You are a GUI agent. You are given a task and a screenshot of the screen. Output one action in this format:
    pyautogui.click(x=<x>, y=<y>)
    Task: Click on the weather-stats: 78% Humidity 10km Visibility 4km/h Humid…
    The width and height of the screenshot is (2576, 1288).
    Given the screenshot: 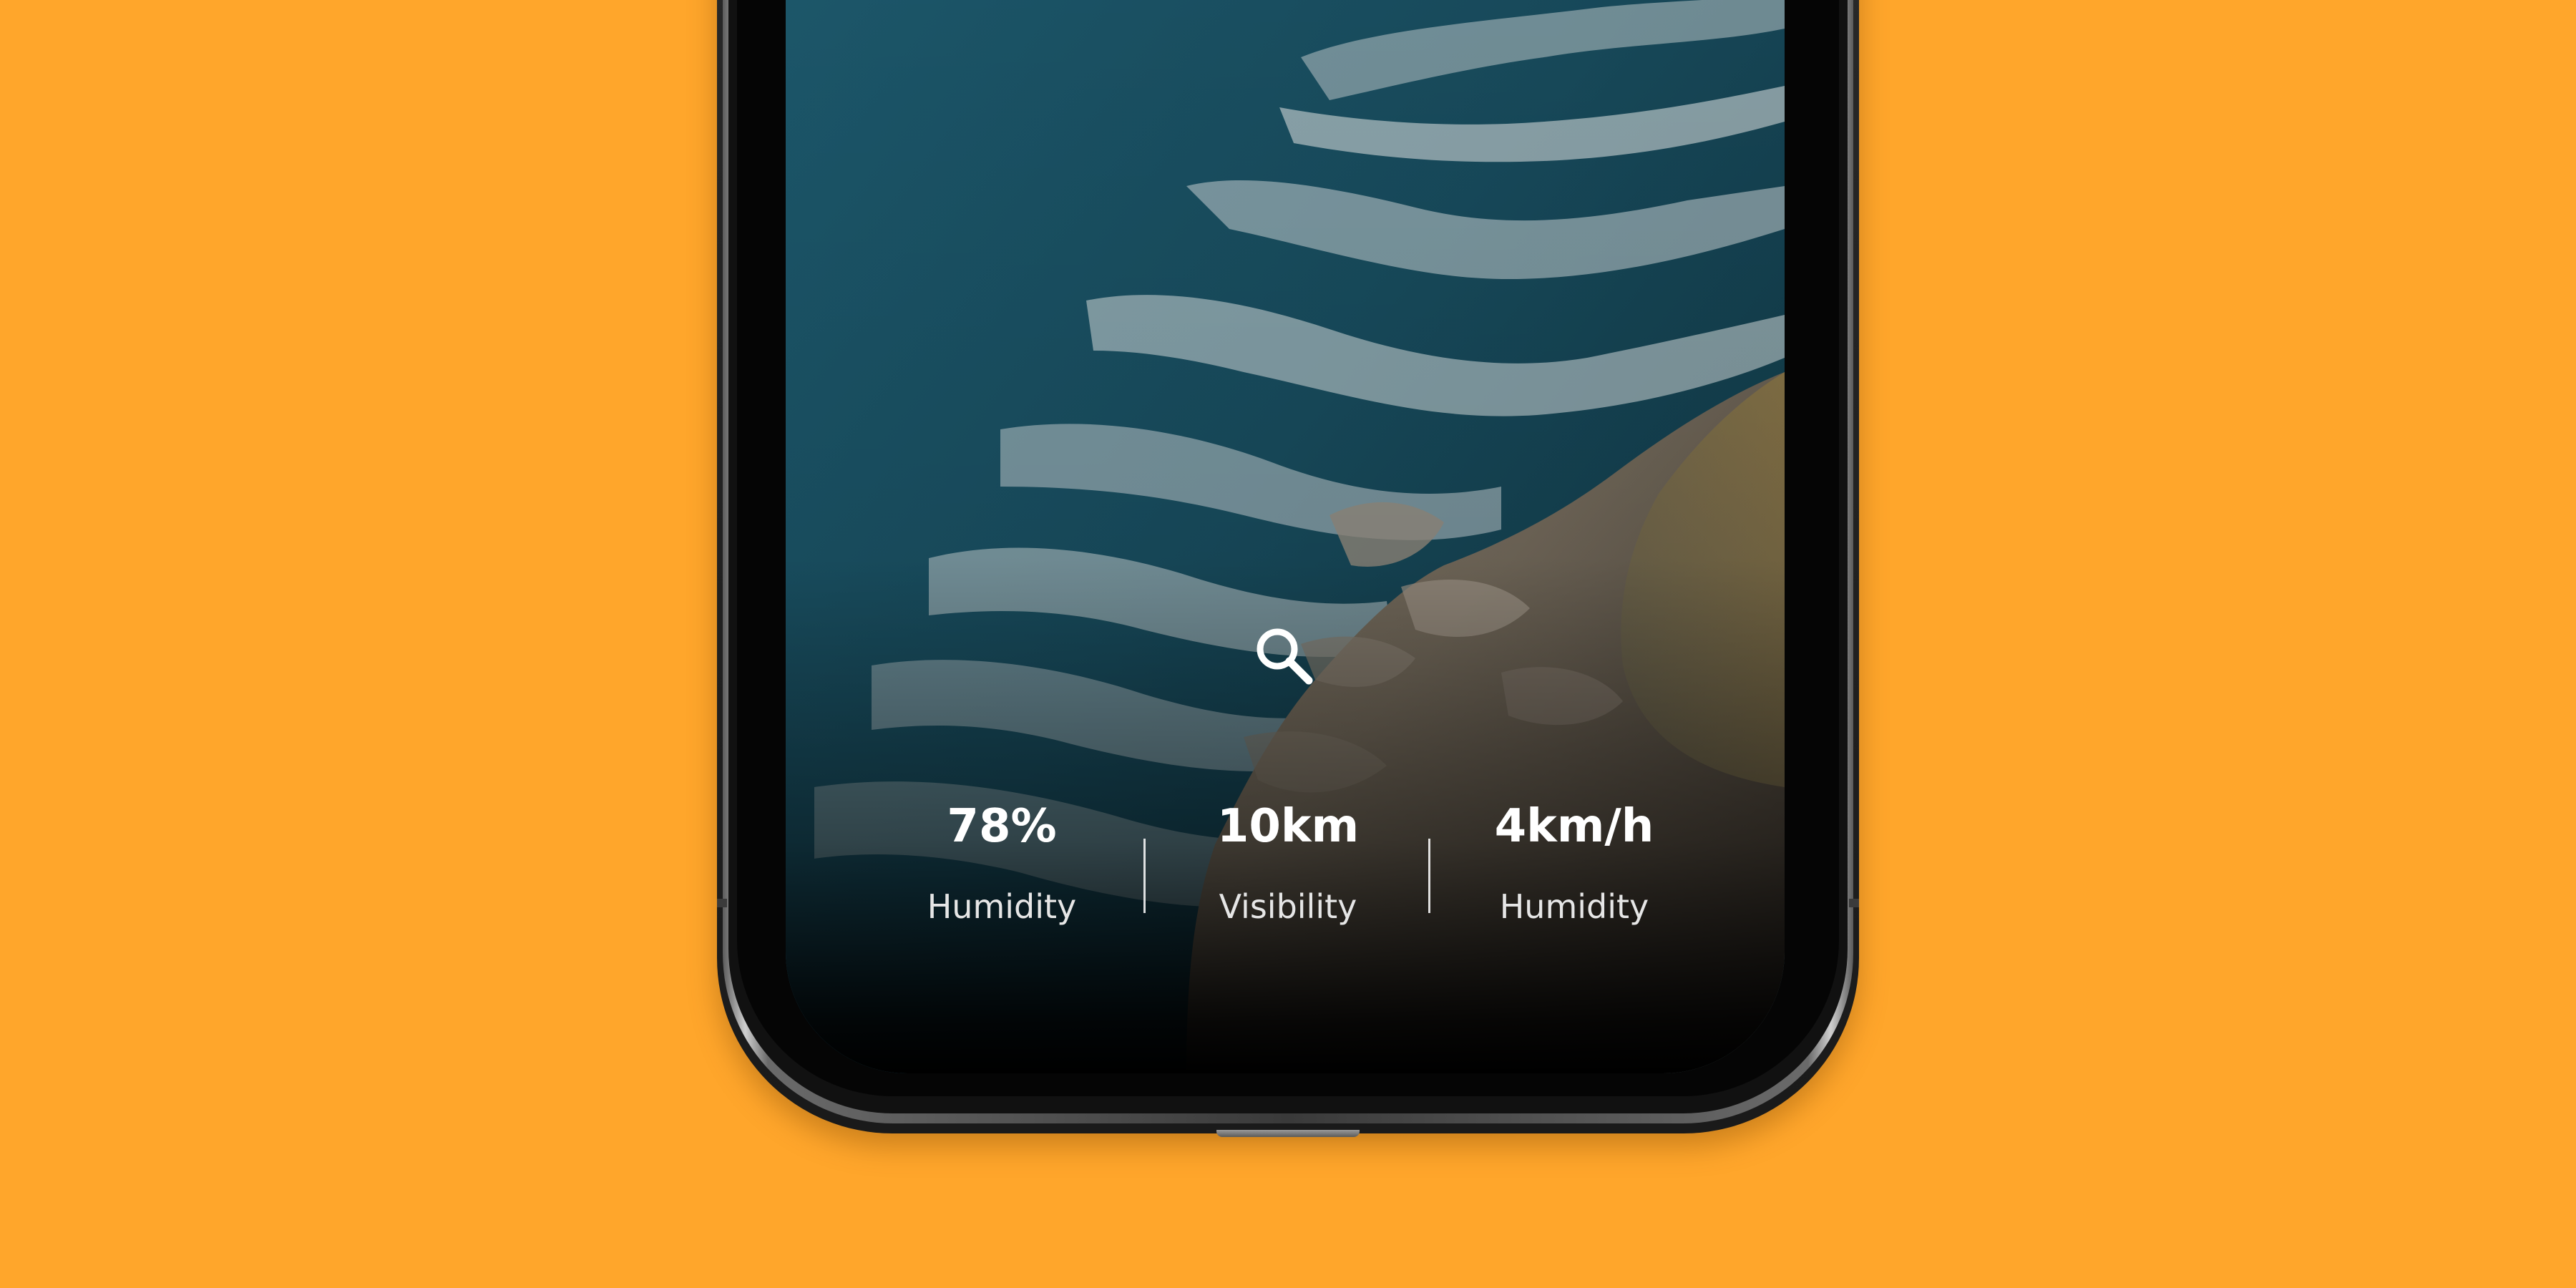 What is the action you would take?
    pyautogui.click(x=1288, y=873)
    